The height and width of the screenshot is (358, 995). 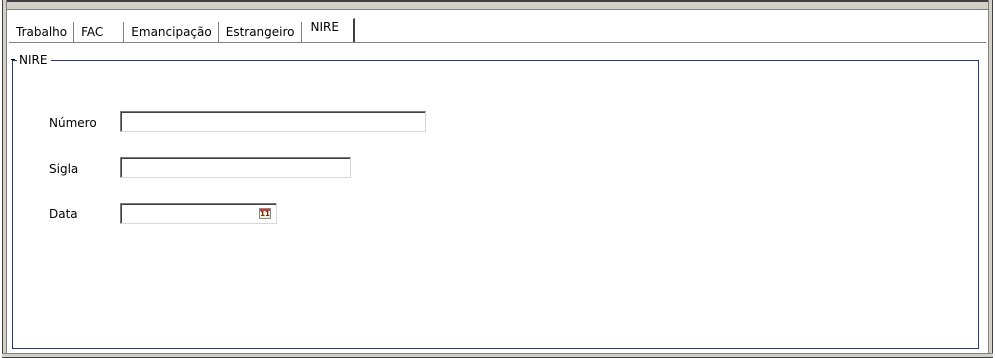 I want to click on sigla-input, so click(x=235, y=167).